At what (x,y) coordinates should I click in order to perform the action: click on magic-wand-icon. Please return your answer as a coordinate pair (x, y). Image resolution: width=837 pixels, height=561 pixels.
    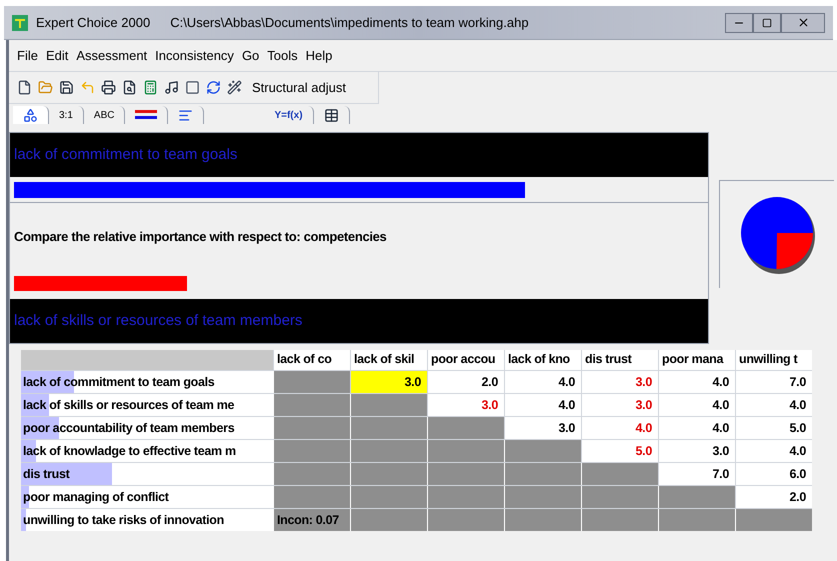
    Looking at the image, I should click on (234, 87).